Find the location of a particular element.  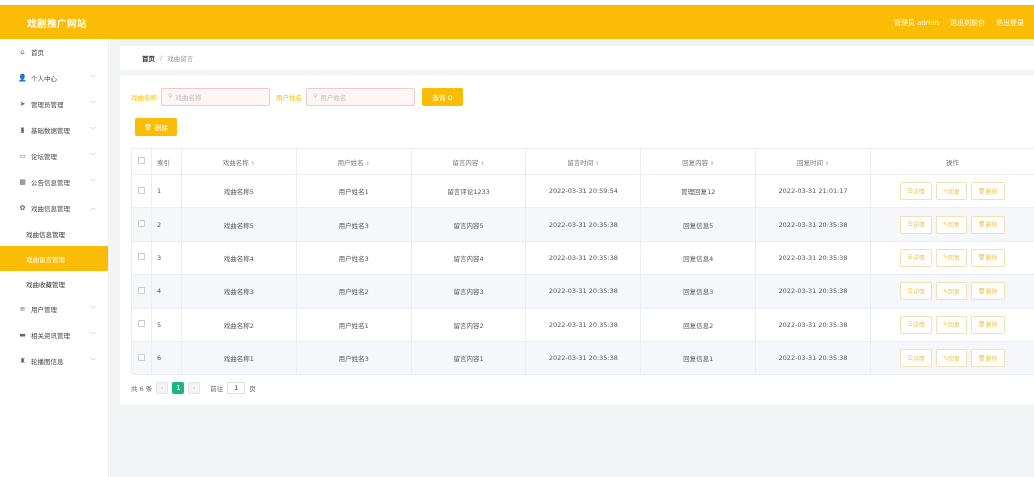

table-cell: 留言内容4 is located at coordinates (469, 258).